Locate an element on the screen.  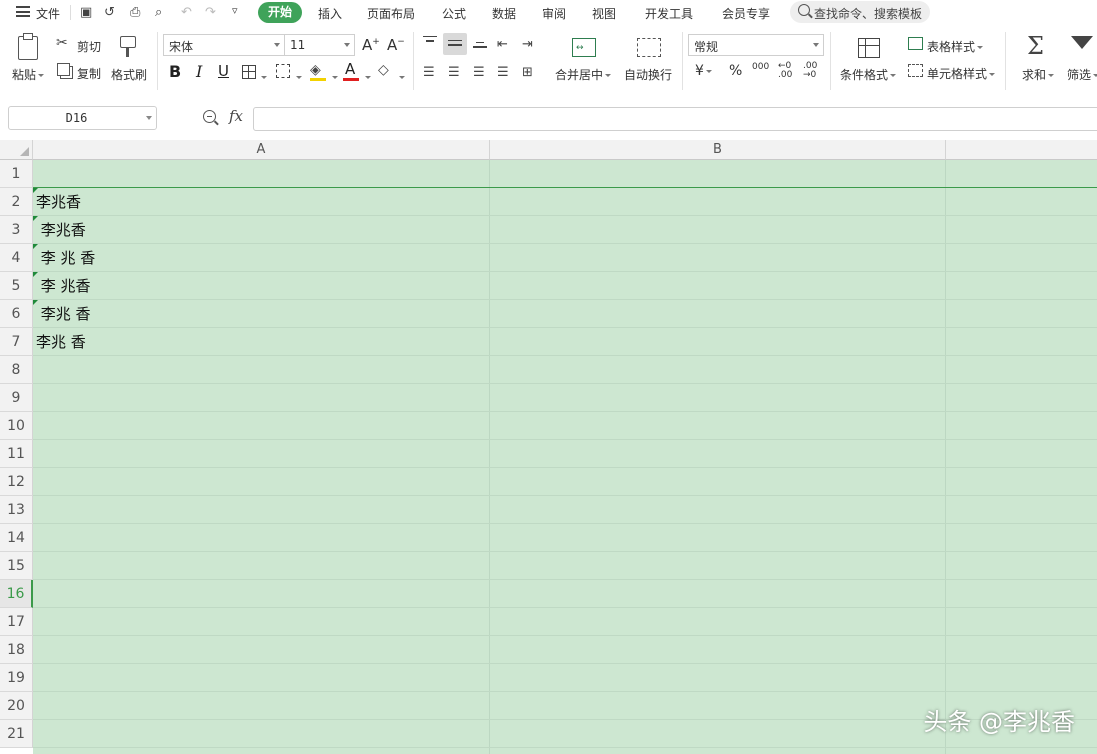
tab-home: 开始 is located at coordinates (280, 12).